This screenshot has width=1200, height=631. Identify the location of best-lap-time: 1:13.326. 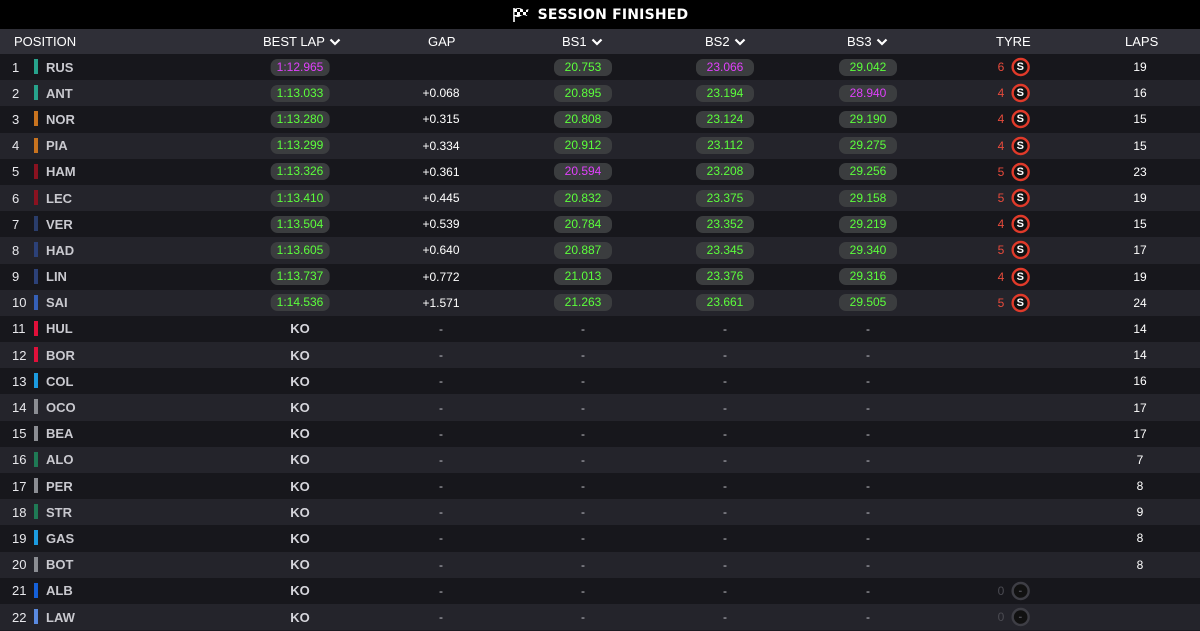
(300, 172).